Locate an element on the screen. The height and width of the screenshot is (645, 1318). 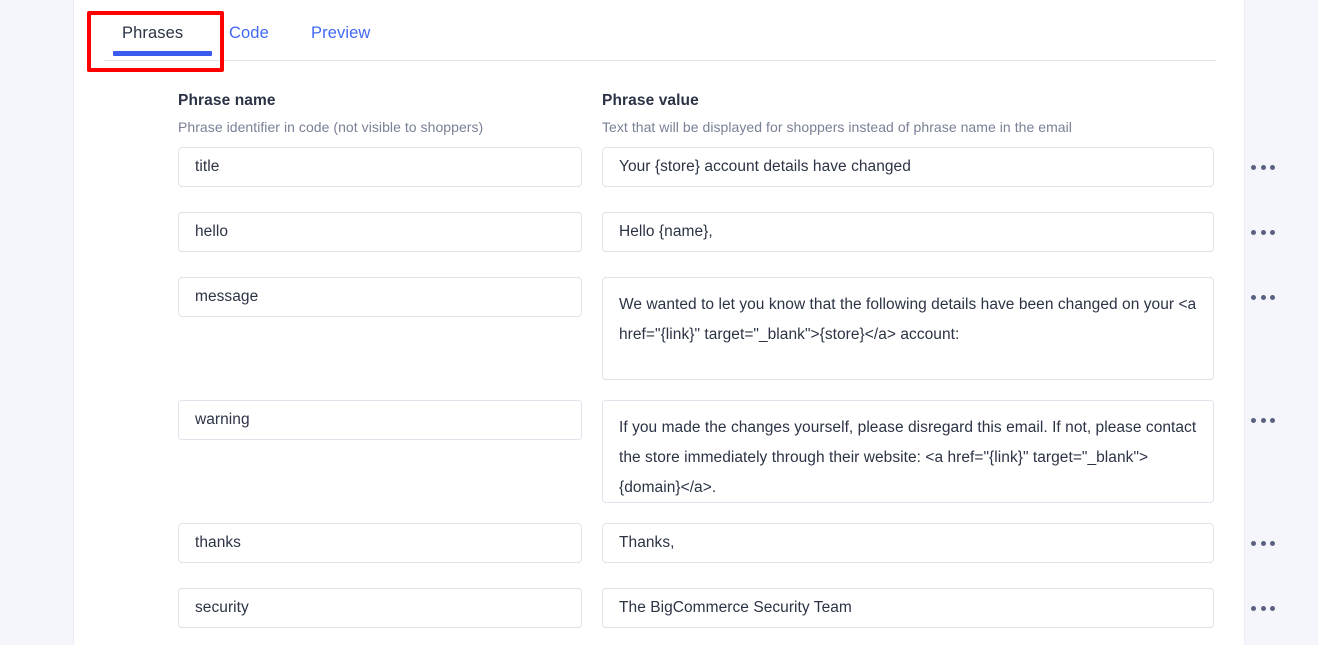
tab-bar: Phrases Code Preview is located at coordinates (645, 30).